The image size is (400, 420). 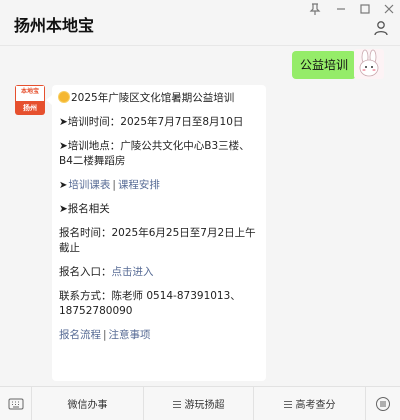 I want to click on close-icon, so click(x=389, y=9).